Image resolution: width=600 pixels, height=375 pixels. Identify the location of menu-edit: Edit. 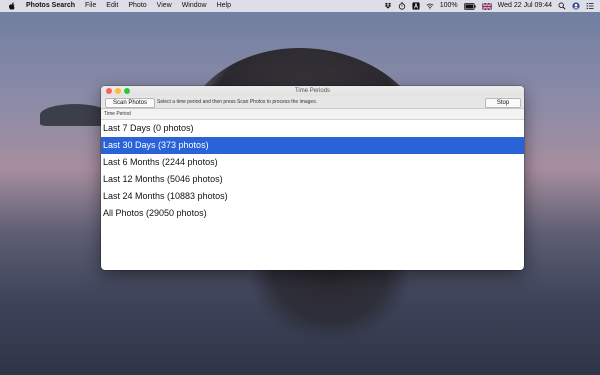
(112, 6).